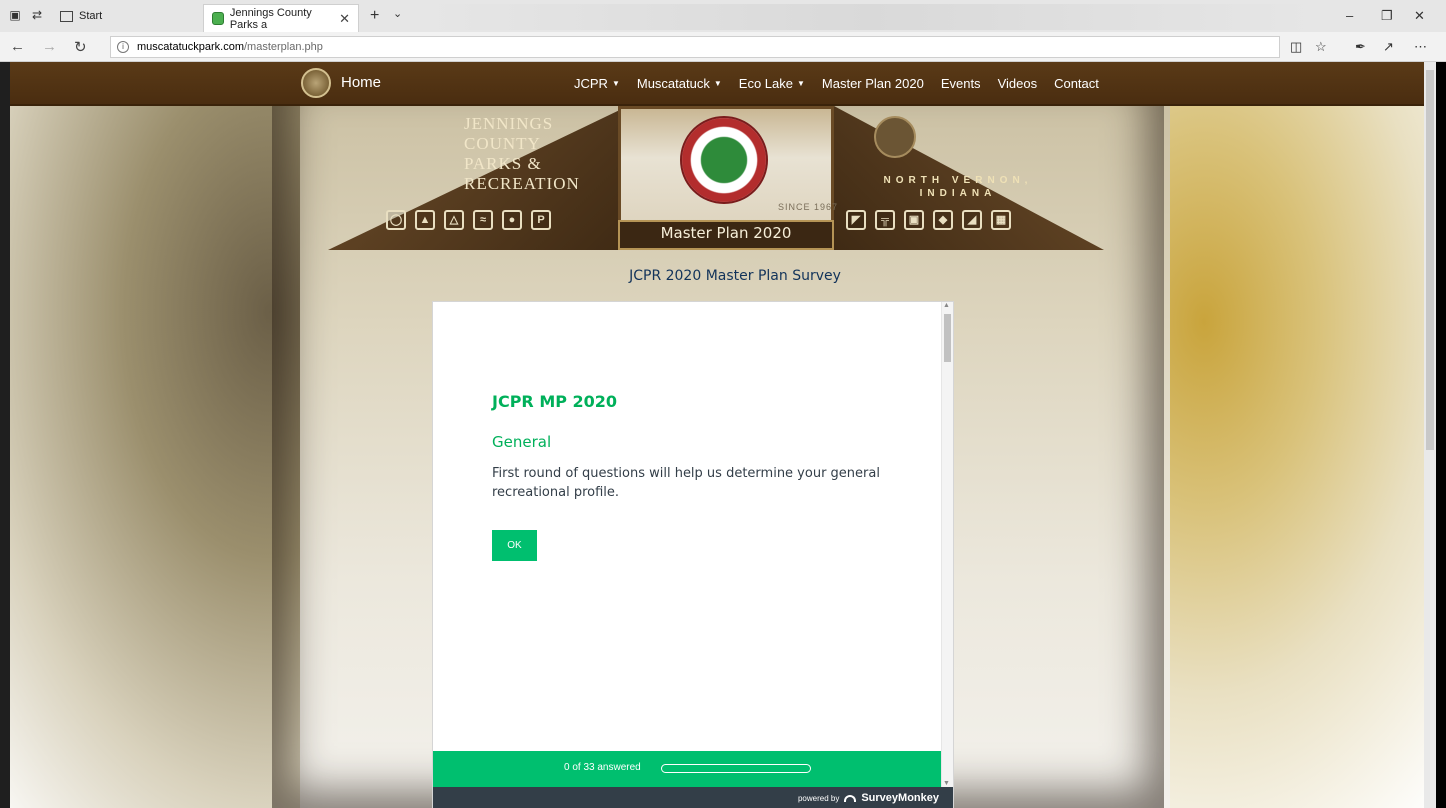  What do you see at coordinates (856, 220) in the screenshot?
I see `fishing-icon: ◤` at bounding box center [856, 220].